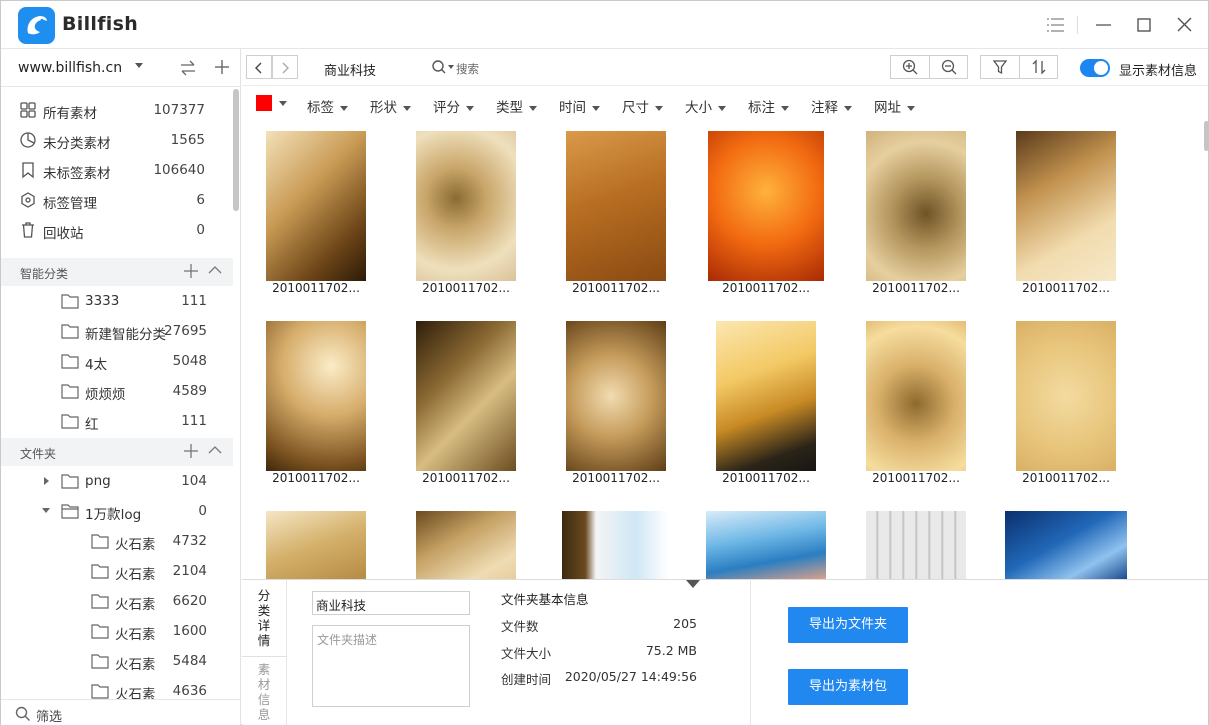 The width and height of the screenshot is (1209, 725). What do you see at coordinates (116, 541) in the screenshot?
I see `subfolder-item: 火石素 4732` at bounding box center [116, 541].